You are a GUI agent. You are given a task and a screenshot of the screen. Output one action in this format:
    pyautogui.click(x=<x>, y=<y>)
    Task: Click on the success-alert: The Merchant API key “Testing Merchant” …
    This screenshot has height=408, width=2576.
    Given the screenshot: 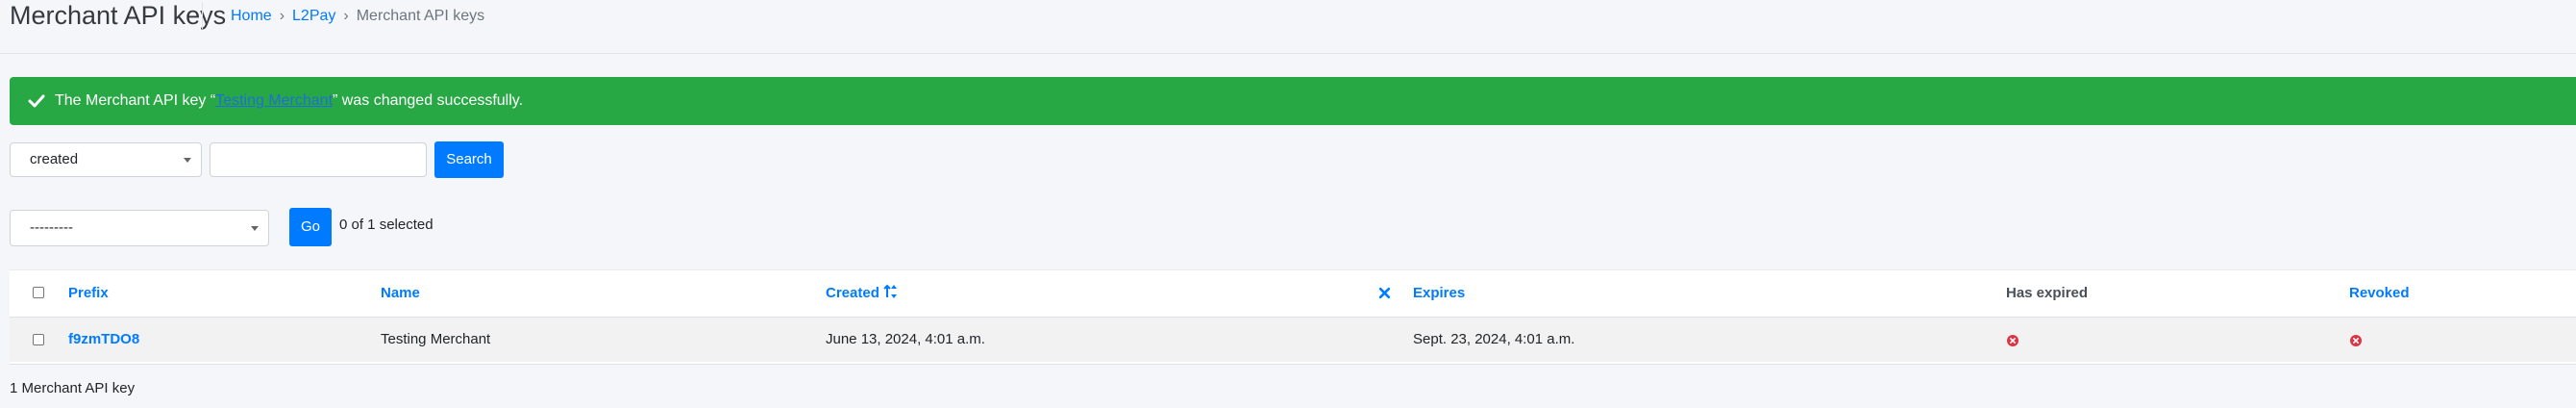 What is the action you would take?
    pyautogui.click(x=1293, y=101)
    